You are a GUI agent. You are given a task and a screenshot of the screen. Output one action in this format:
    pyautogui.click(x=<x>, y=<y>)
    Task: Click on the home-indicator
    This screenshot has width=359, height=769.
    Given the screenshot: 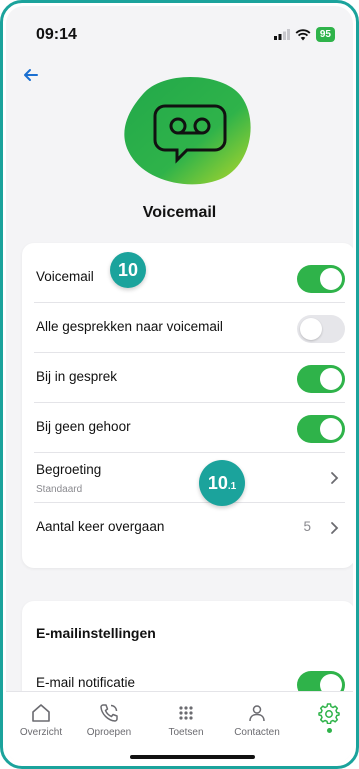 What is the action you would take?
    pyautogui.click(x=192, y=757)
    